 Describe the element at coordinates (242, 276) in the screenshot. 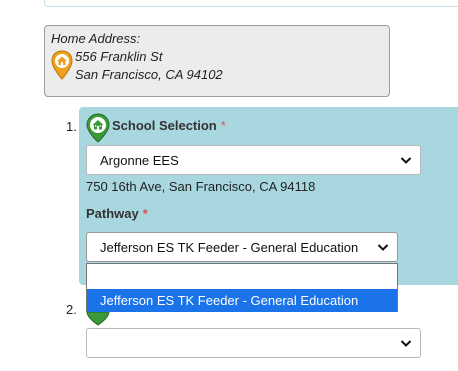

I see `pathway-option-empty` at that location.